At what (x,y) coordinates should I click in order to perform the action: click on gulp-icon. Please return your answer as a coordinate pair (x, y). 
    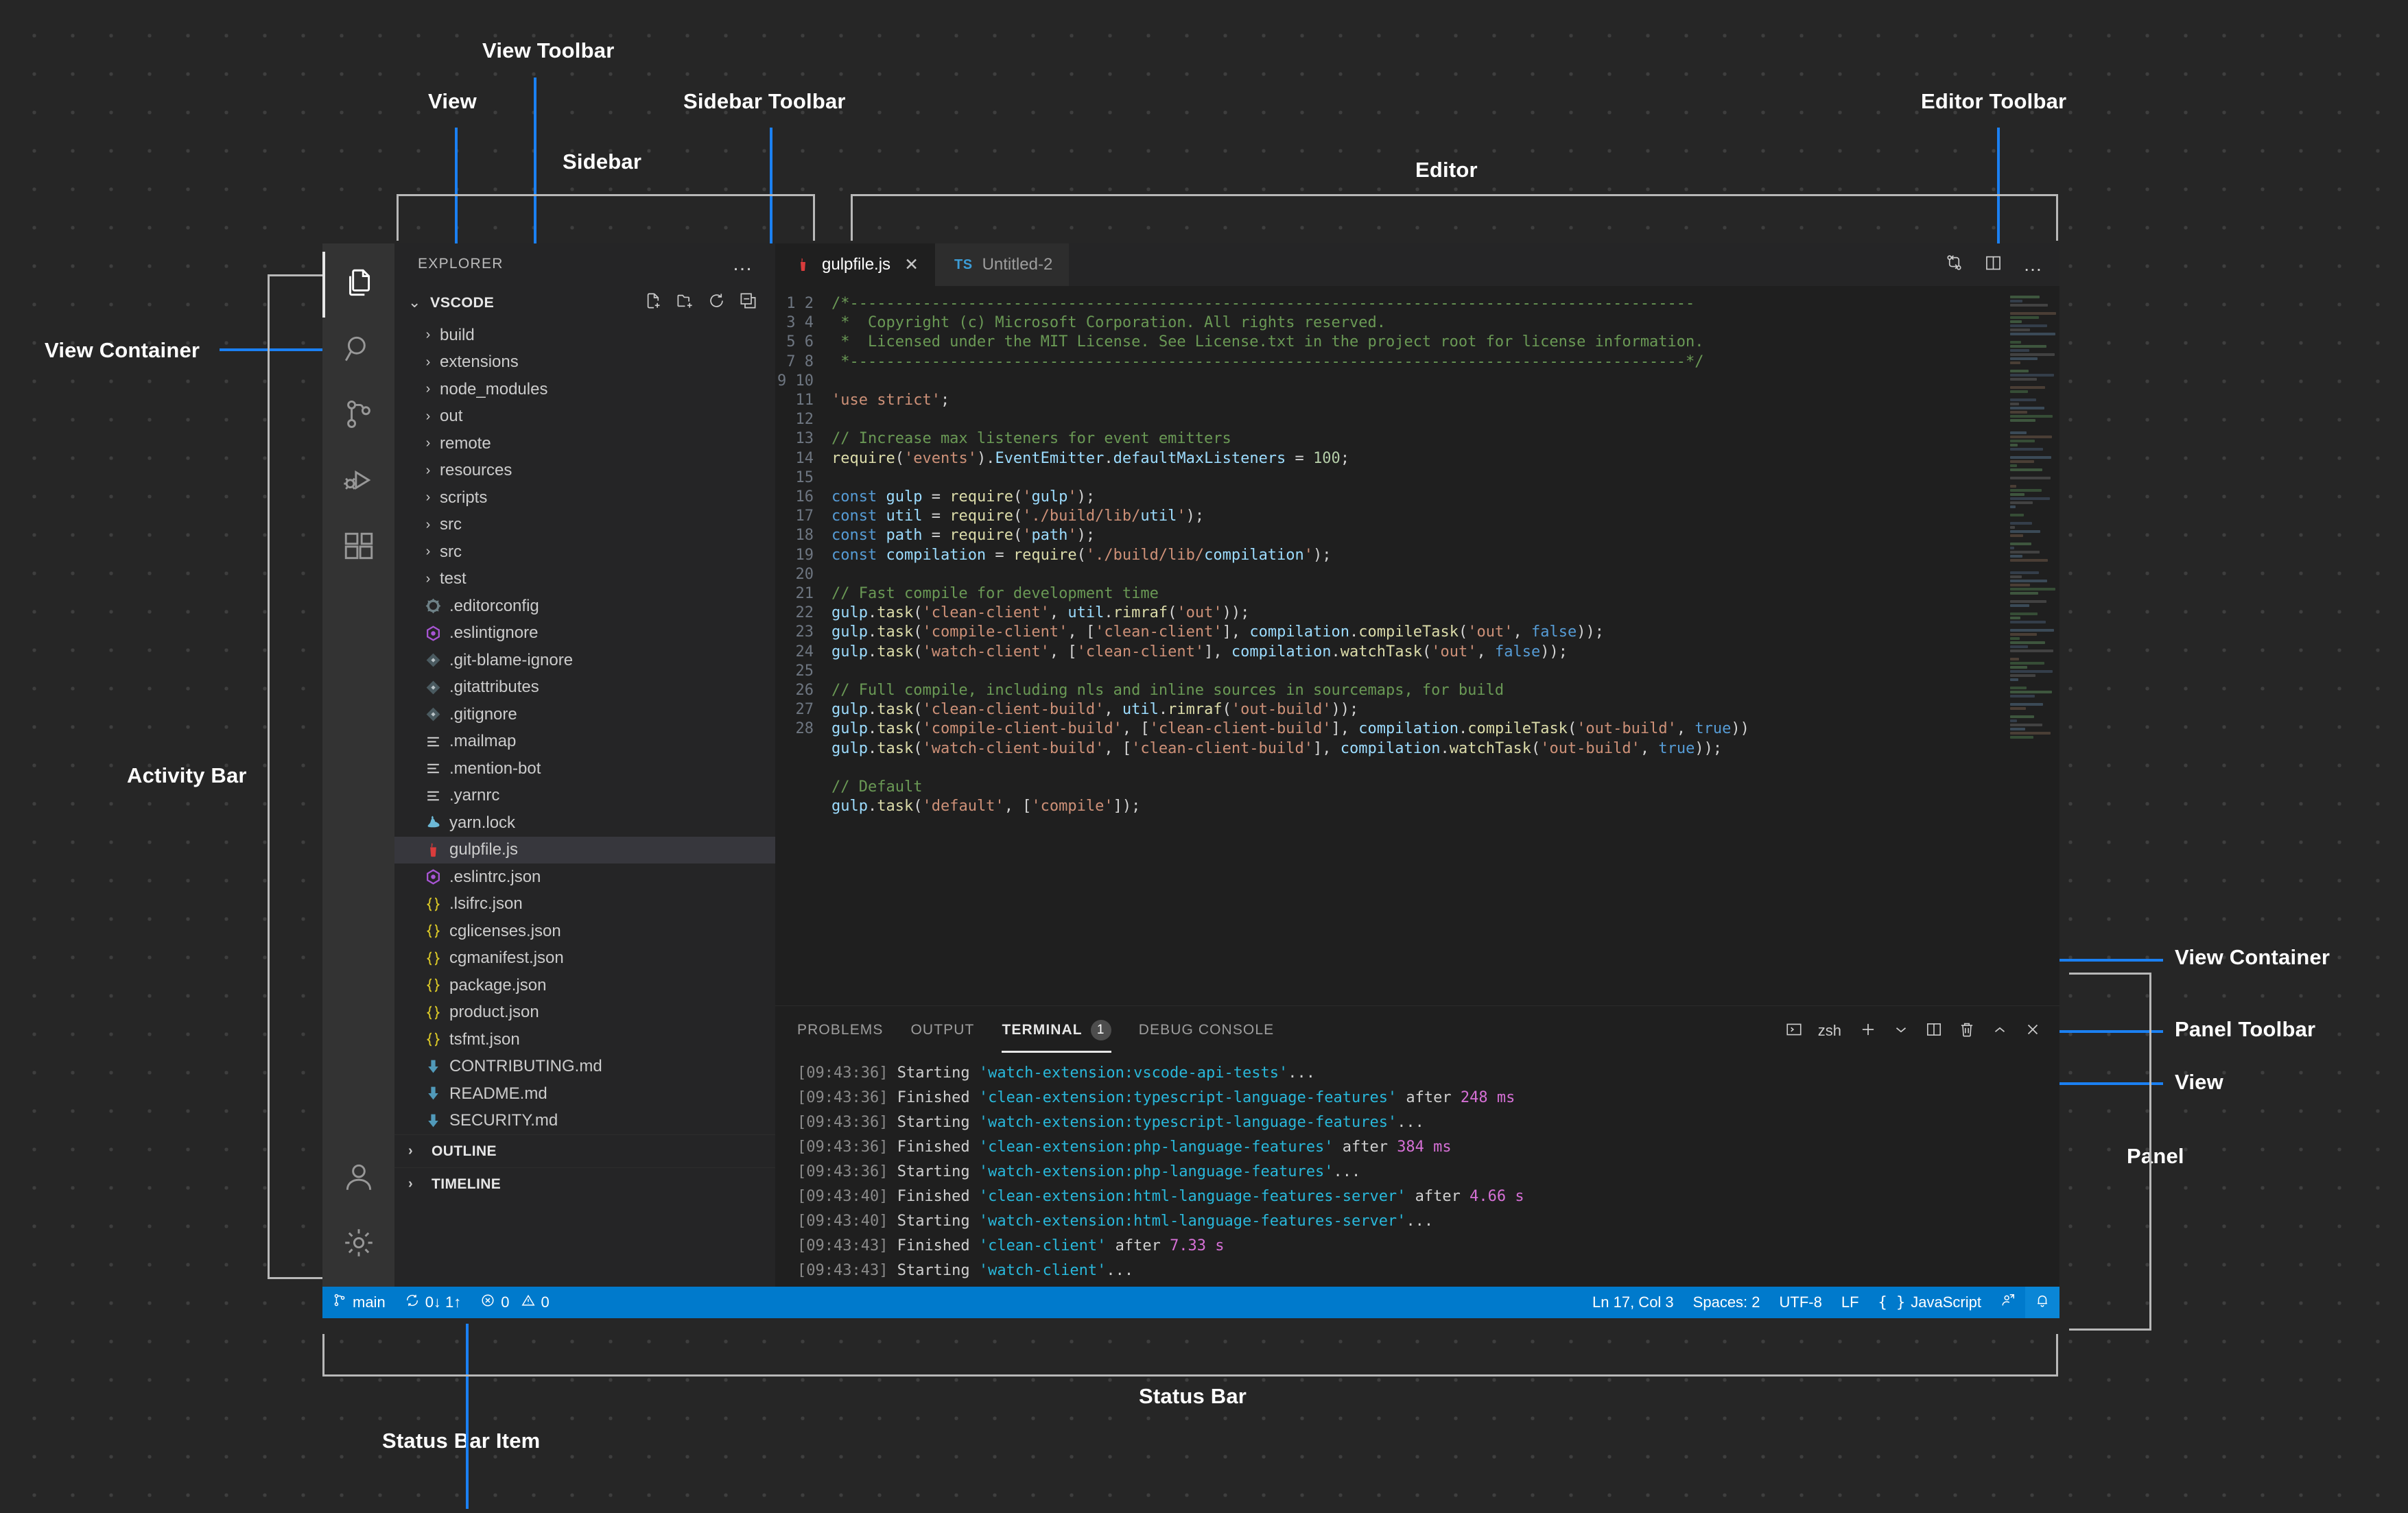
    Looking at the image, I should click on (433, 850).